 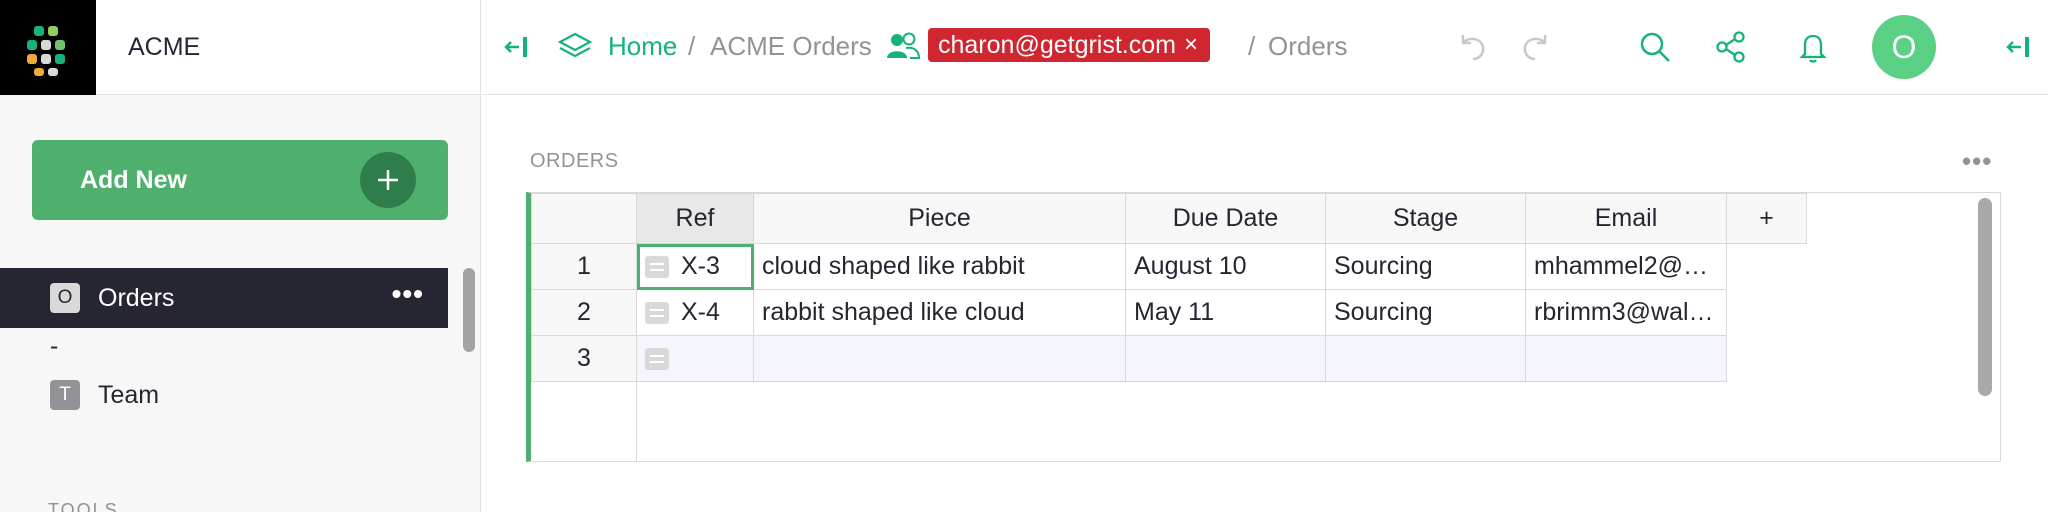 I want to click on collapse-left-icon, so click(x=517, y=47).